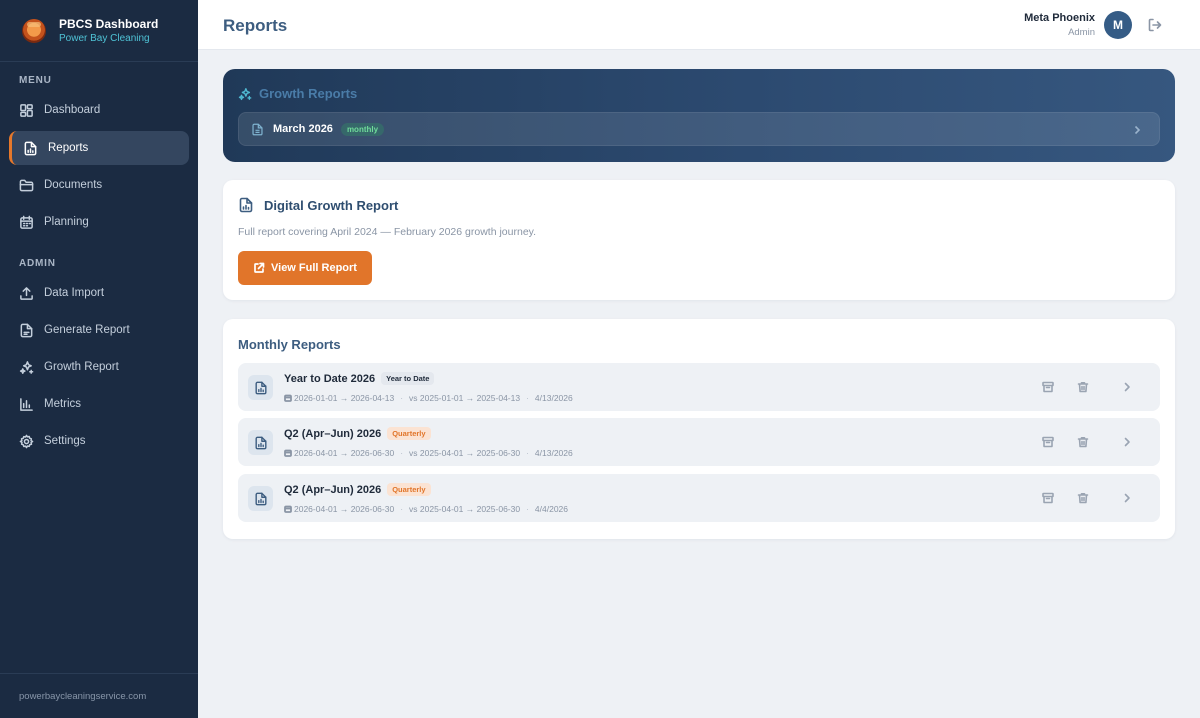 This screenshot has width=1200, height=718. What do you see at coordinates (99, 441) in the screenshot?
I see `sidebar-item-settings: Settings` at bounding box center [99, 441].